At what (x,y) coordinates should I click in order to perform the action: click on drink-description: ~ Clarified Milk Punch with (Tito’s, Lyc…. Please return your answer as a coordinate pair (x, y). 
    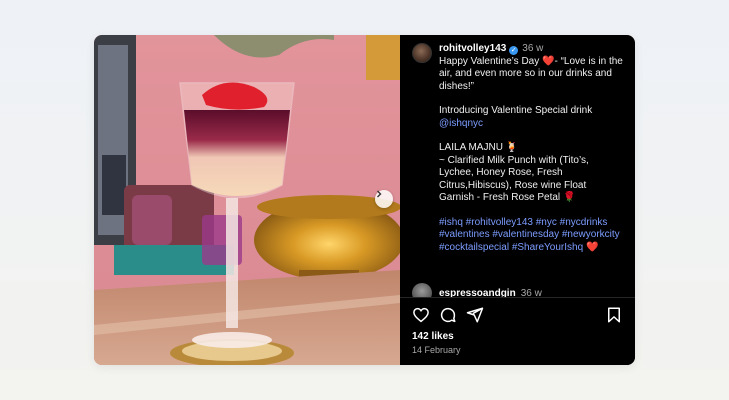
    Looking at the image, I should click on (514, 172).